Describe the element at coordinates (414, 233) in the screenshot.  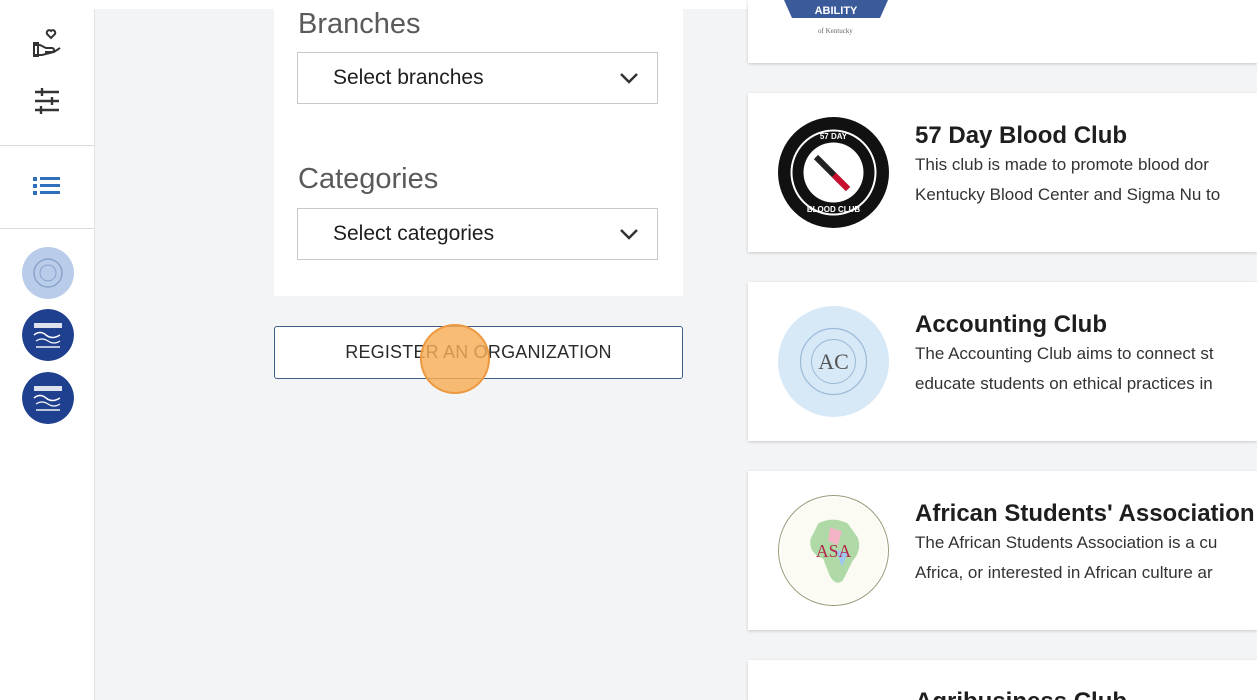
I see `categories-select-value: Select categories` at that location.